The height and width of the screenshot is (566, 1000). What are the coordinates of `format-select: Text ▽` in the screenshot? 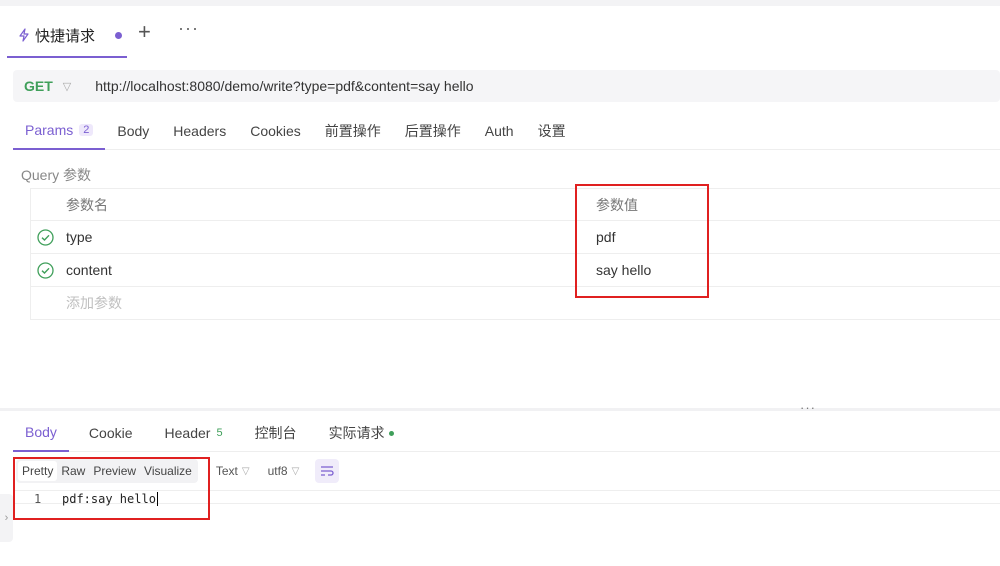 It's located at (233, 471).